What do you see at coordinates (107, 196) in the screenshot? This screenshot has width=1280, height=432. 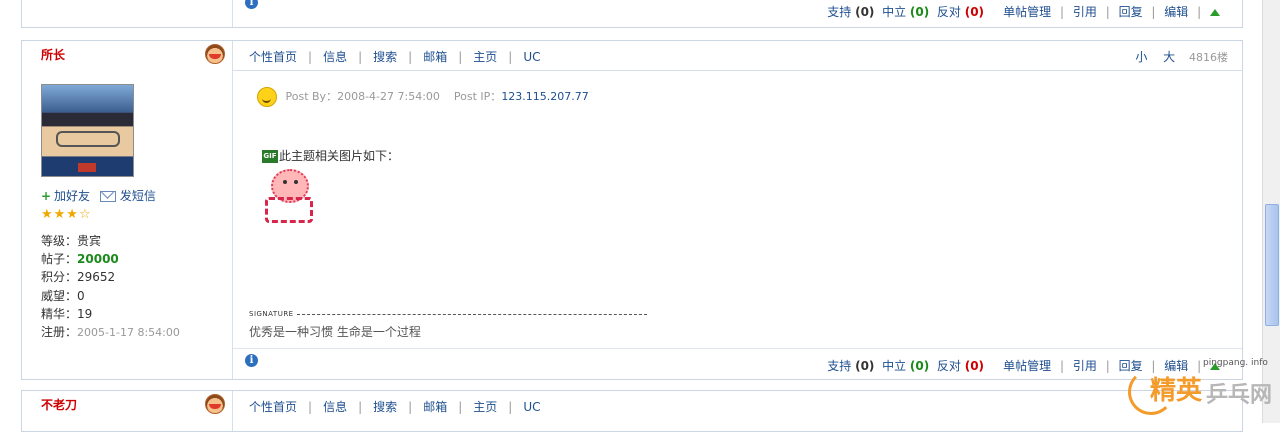 I see `mail-icon` at bounding box center [107, 196].